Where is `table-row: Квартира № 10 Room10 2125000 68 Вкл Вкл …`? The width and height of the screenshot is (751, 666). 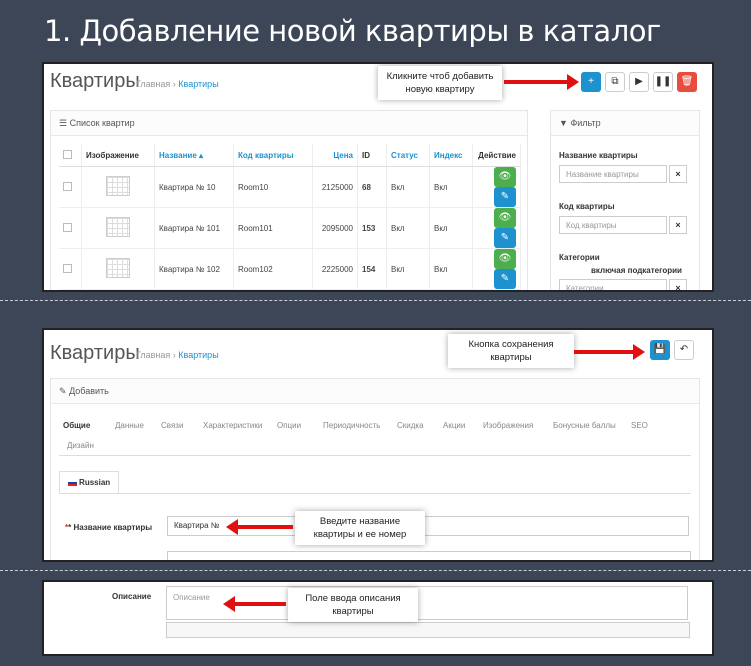
table-row: Квартира № 10 Room10 2125000 68 Вкл Вкл … is located at coordinates (290, 187).